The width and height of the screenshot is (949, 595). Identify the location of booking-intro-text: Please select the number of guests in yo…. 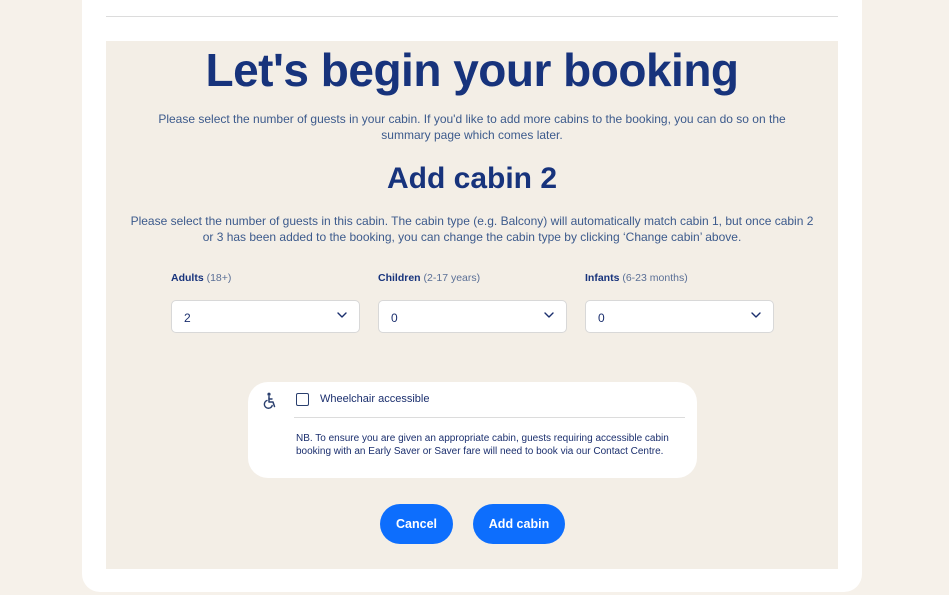
(472, 127).